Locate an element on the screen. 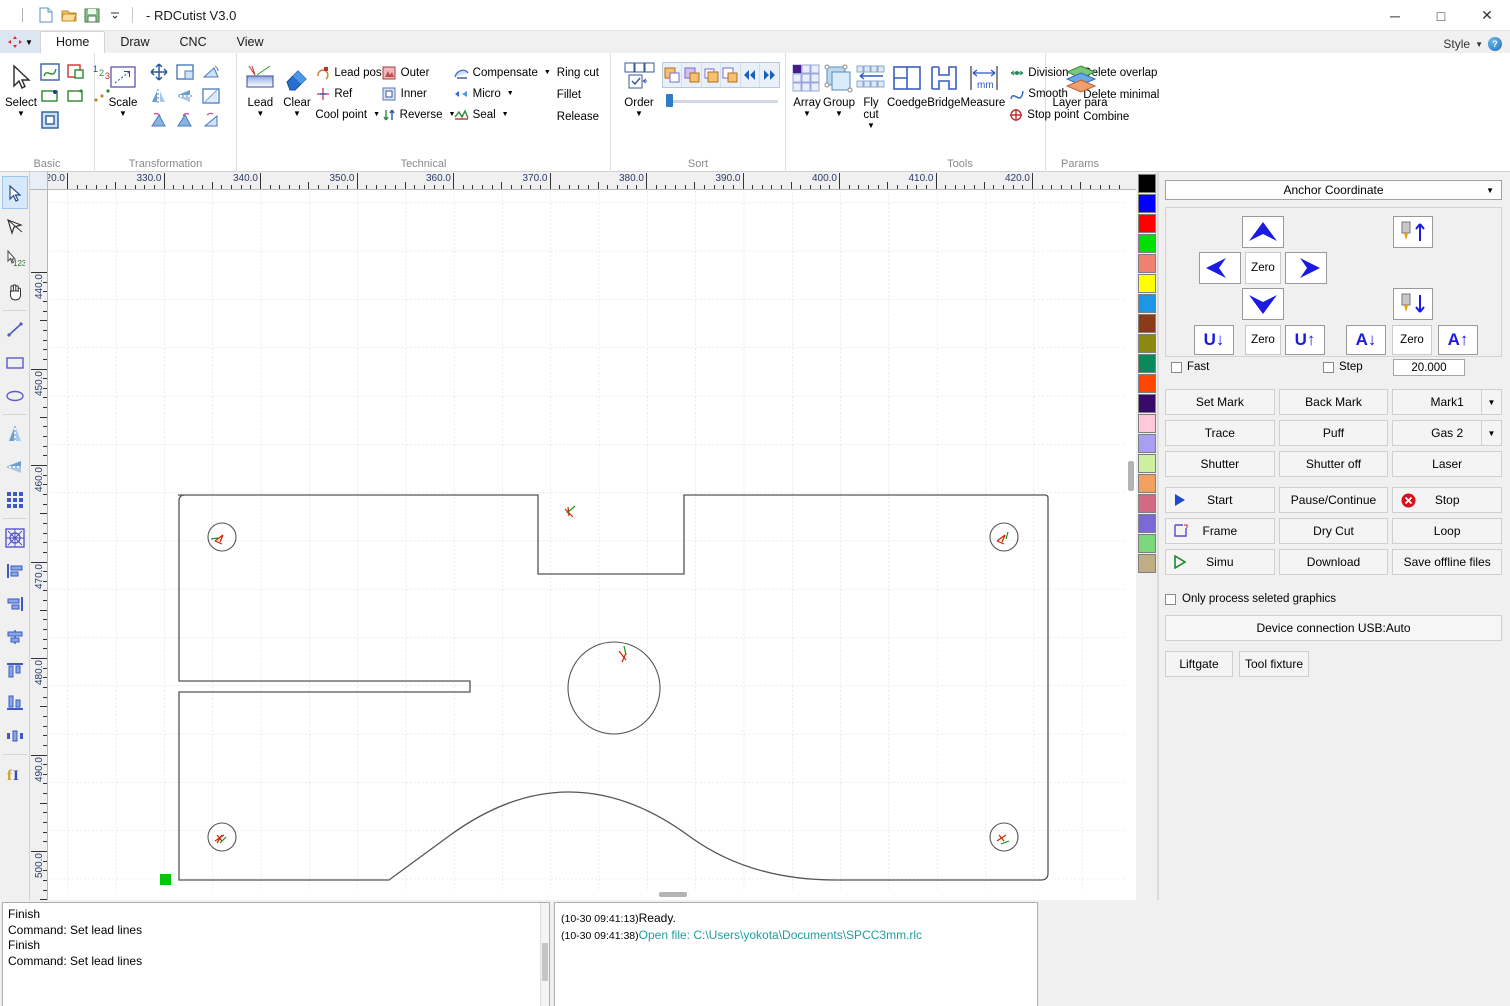  ellipse-tool is located at coordinates (15, 395).